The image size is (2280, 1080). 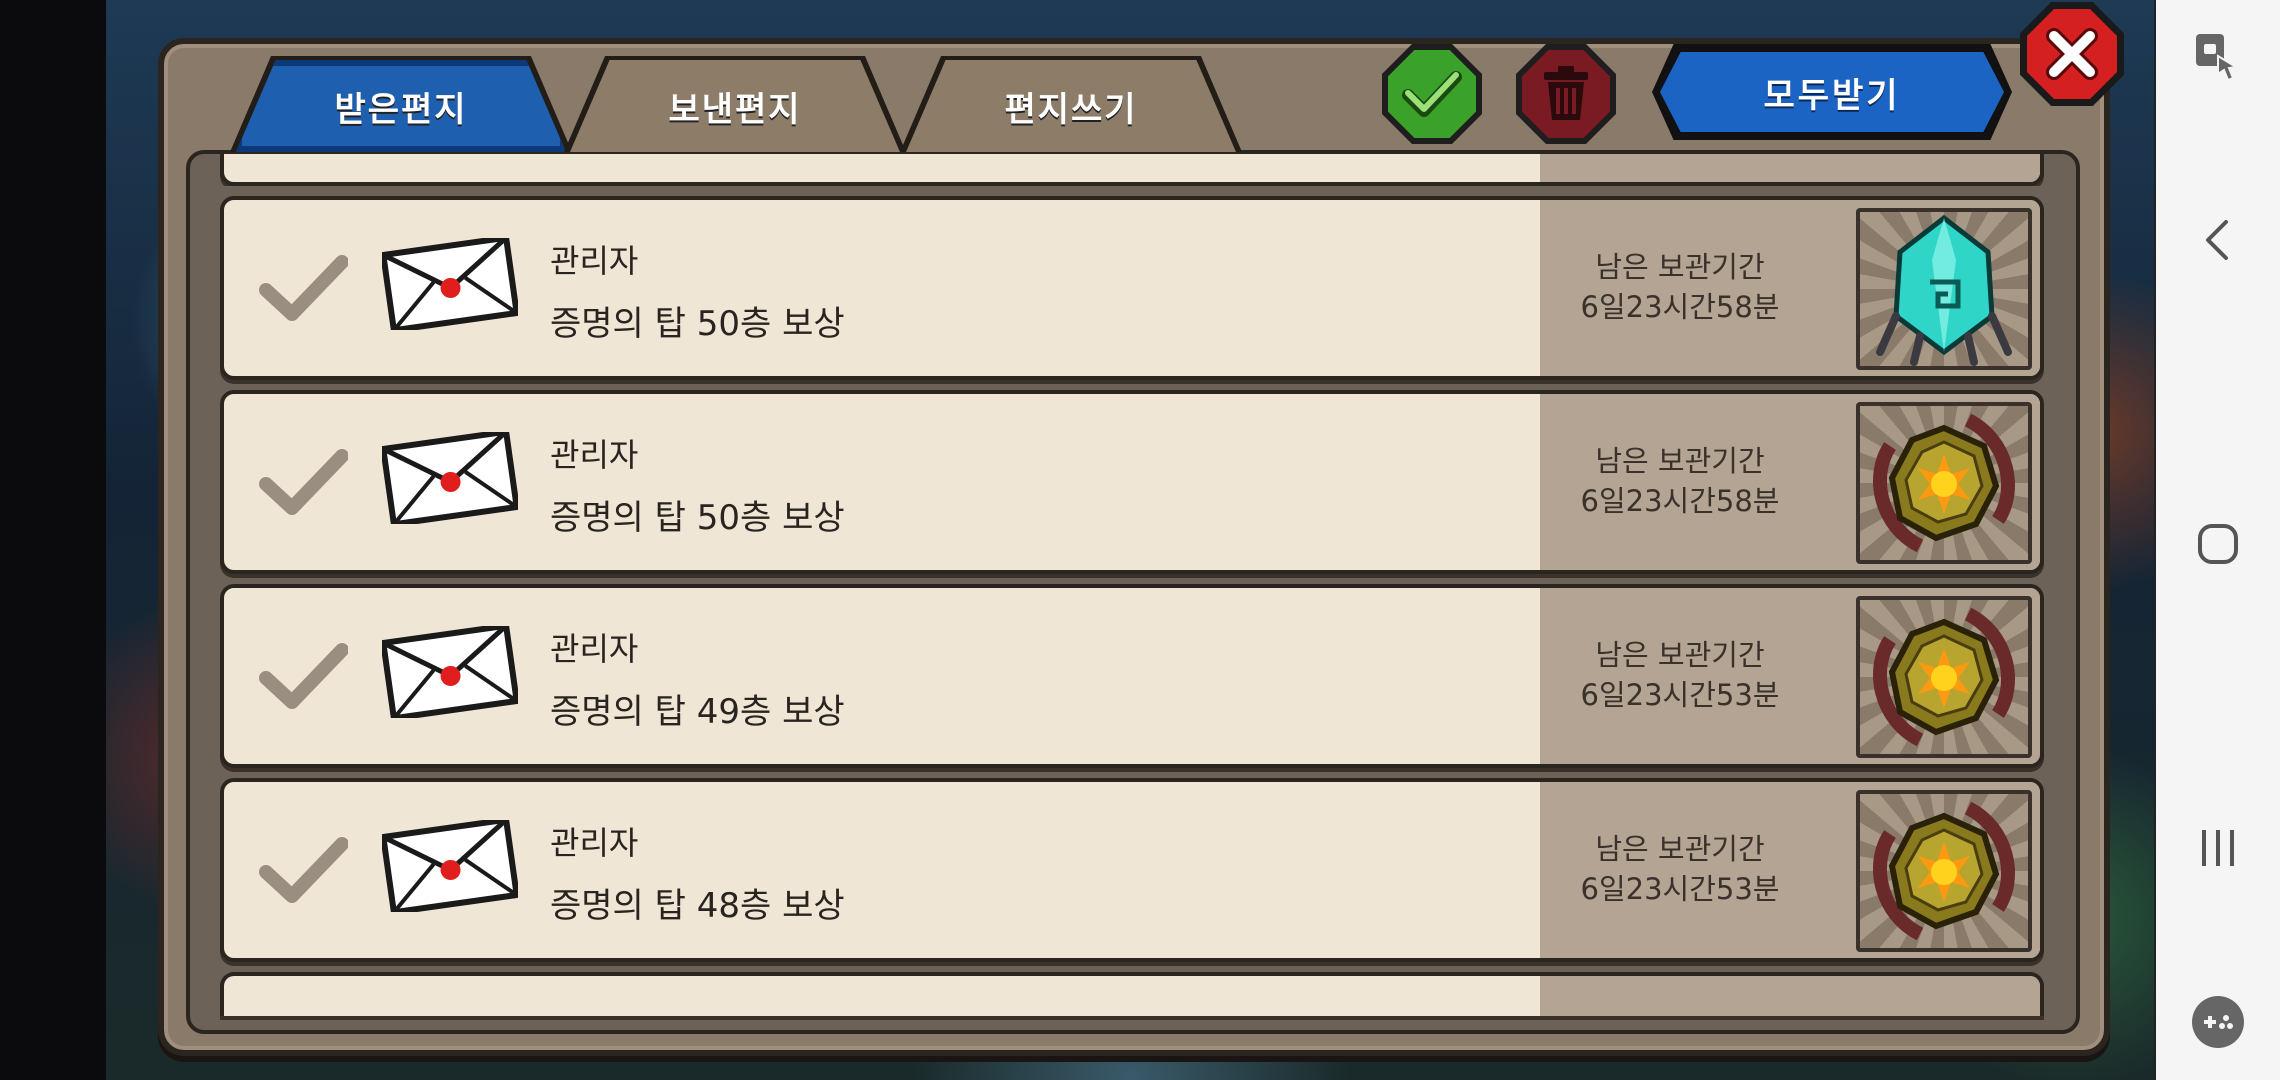 I want to click on select-all-button, so click(x=1432, y=94).